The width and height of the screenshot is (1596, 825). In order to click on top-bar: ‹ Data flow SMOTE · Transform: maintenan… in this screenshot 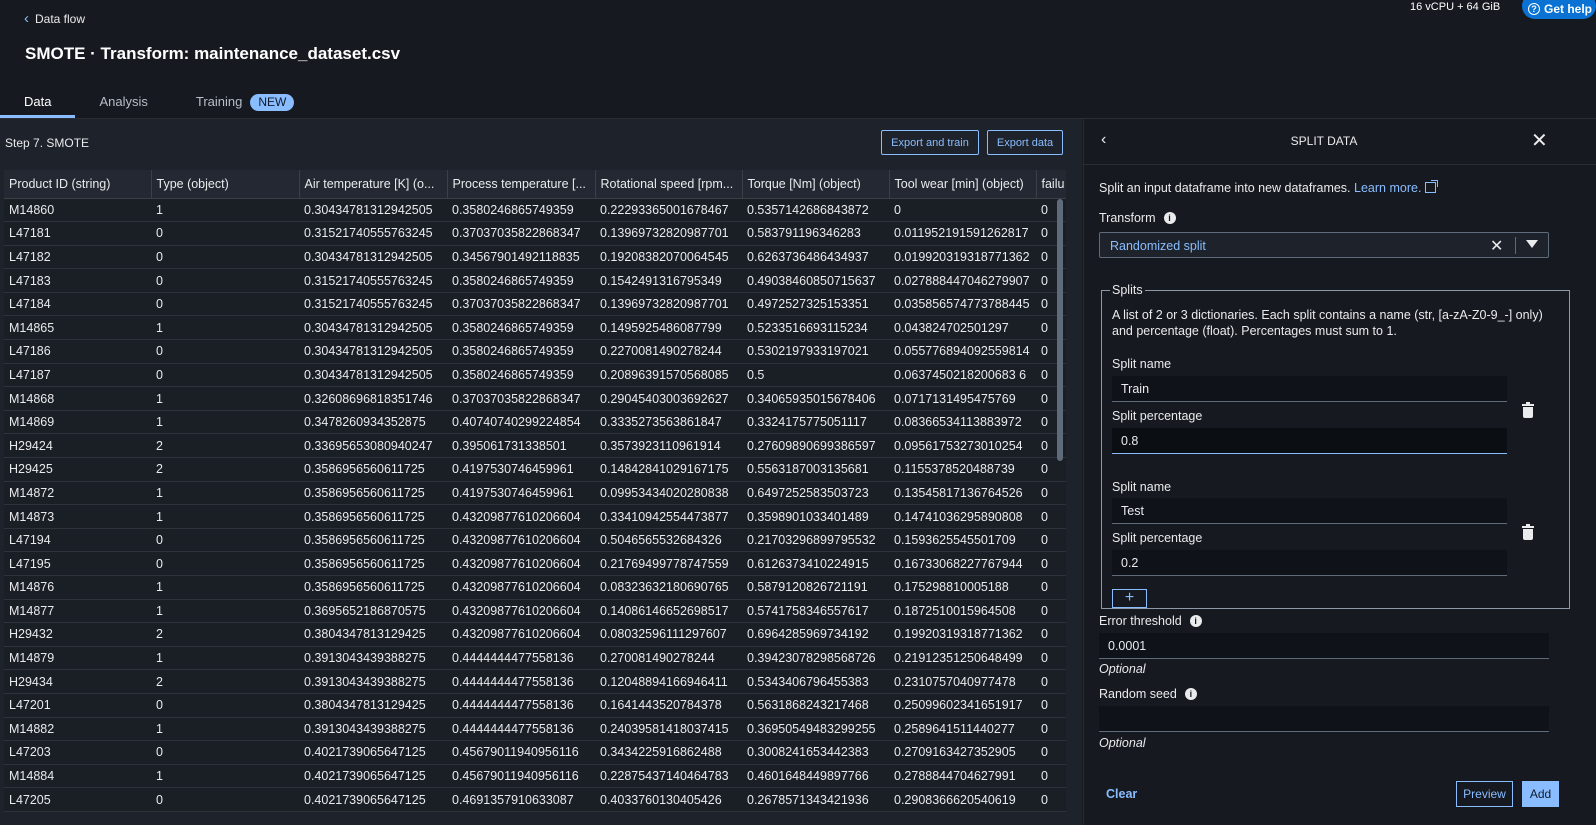, I will do `click(798, 60)`.